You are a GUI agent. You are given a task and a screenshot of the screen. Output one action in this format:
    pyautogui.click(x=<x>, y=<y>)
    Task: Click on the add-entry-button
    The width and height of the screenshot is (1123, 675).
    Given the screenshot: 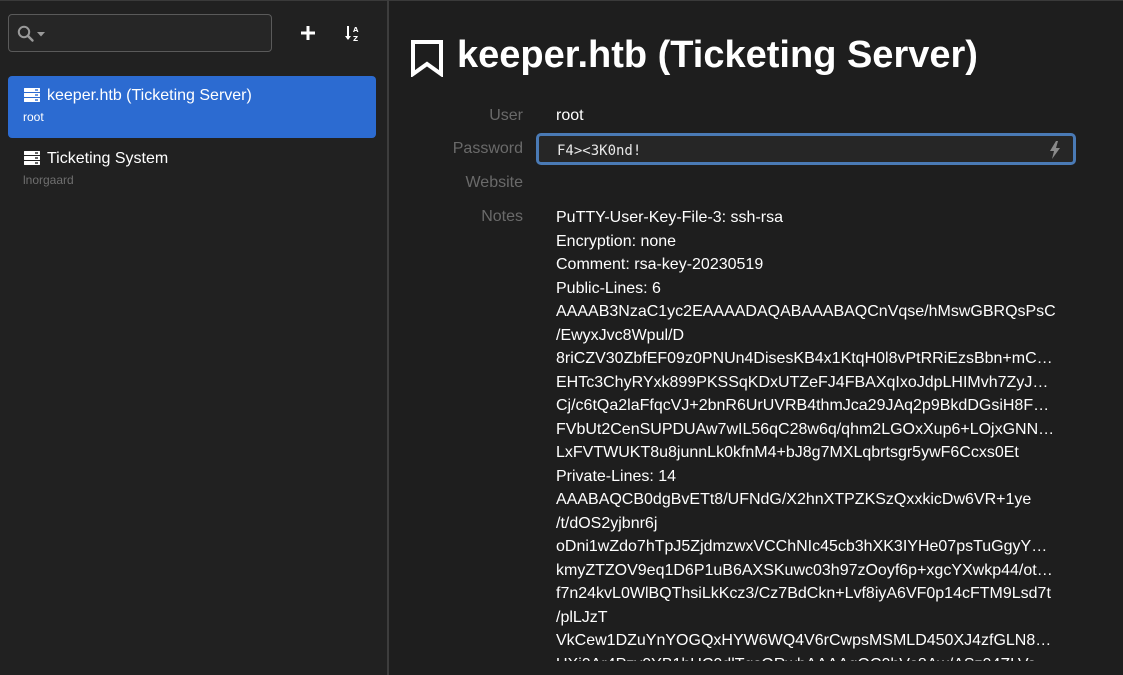 What is the action you would take?
    pyautogui.click(x=308, y=33)
    